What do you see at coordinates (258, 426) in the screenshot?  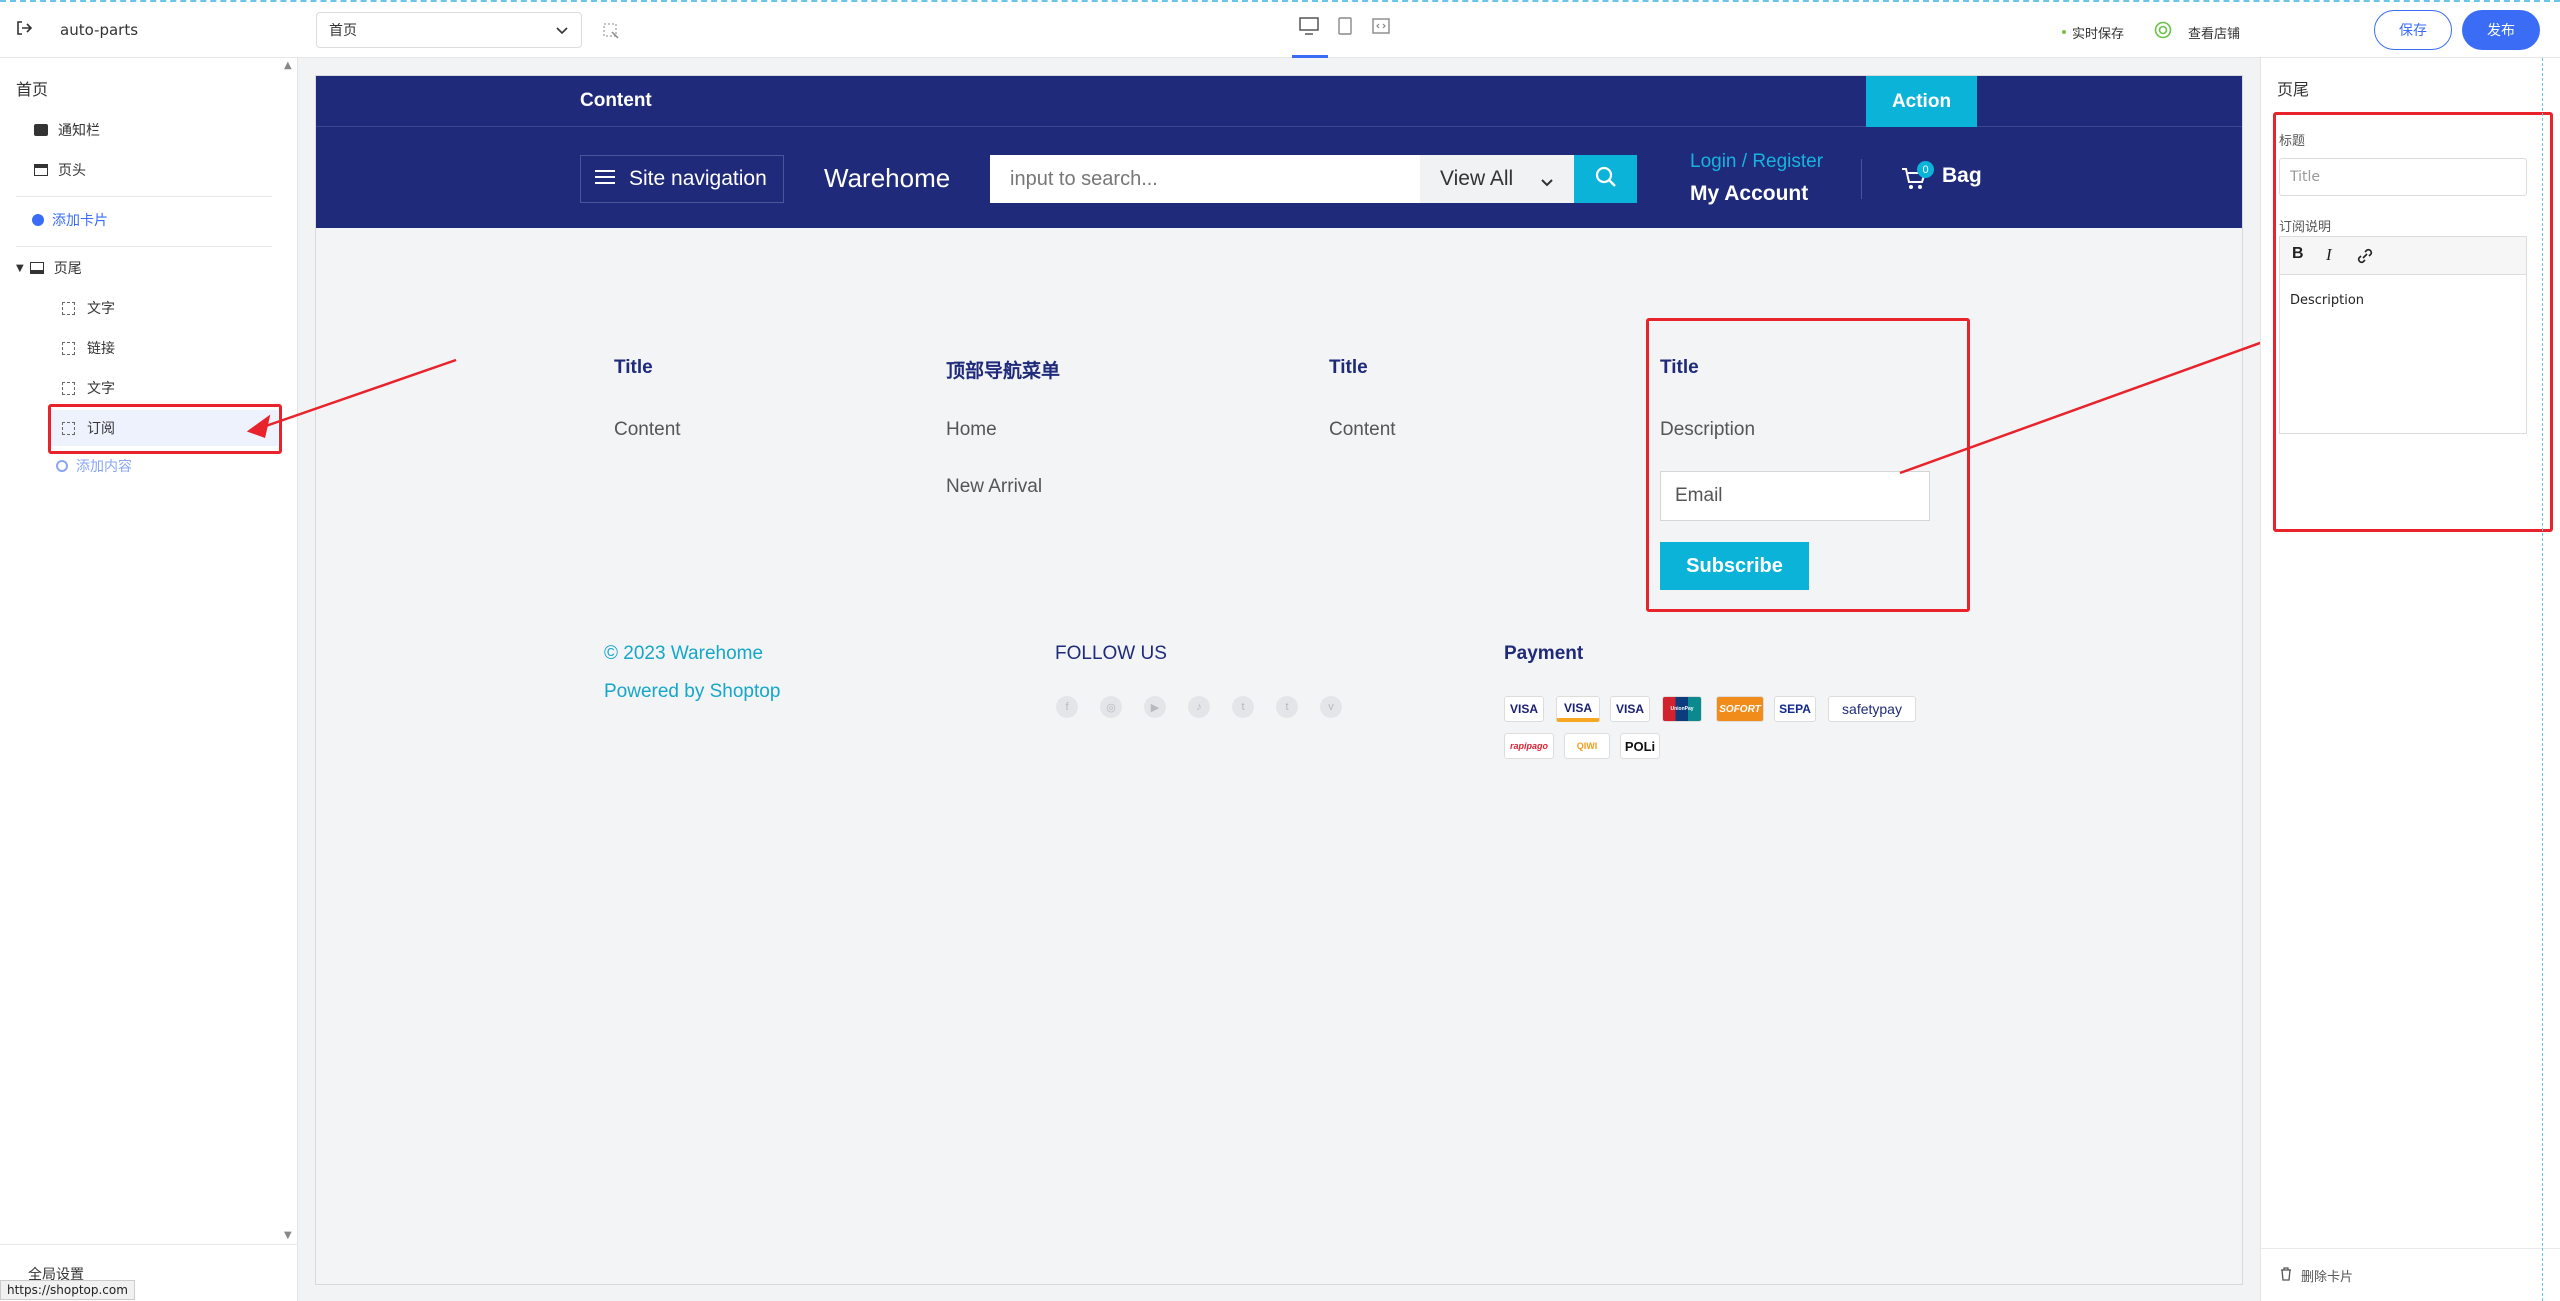 I see `annotation-arrowhead-left` at bounding box center [258, 426].